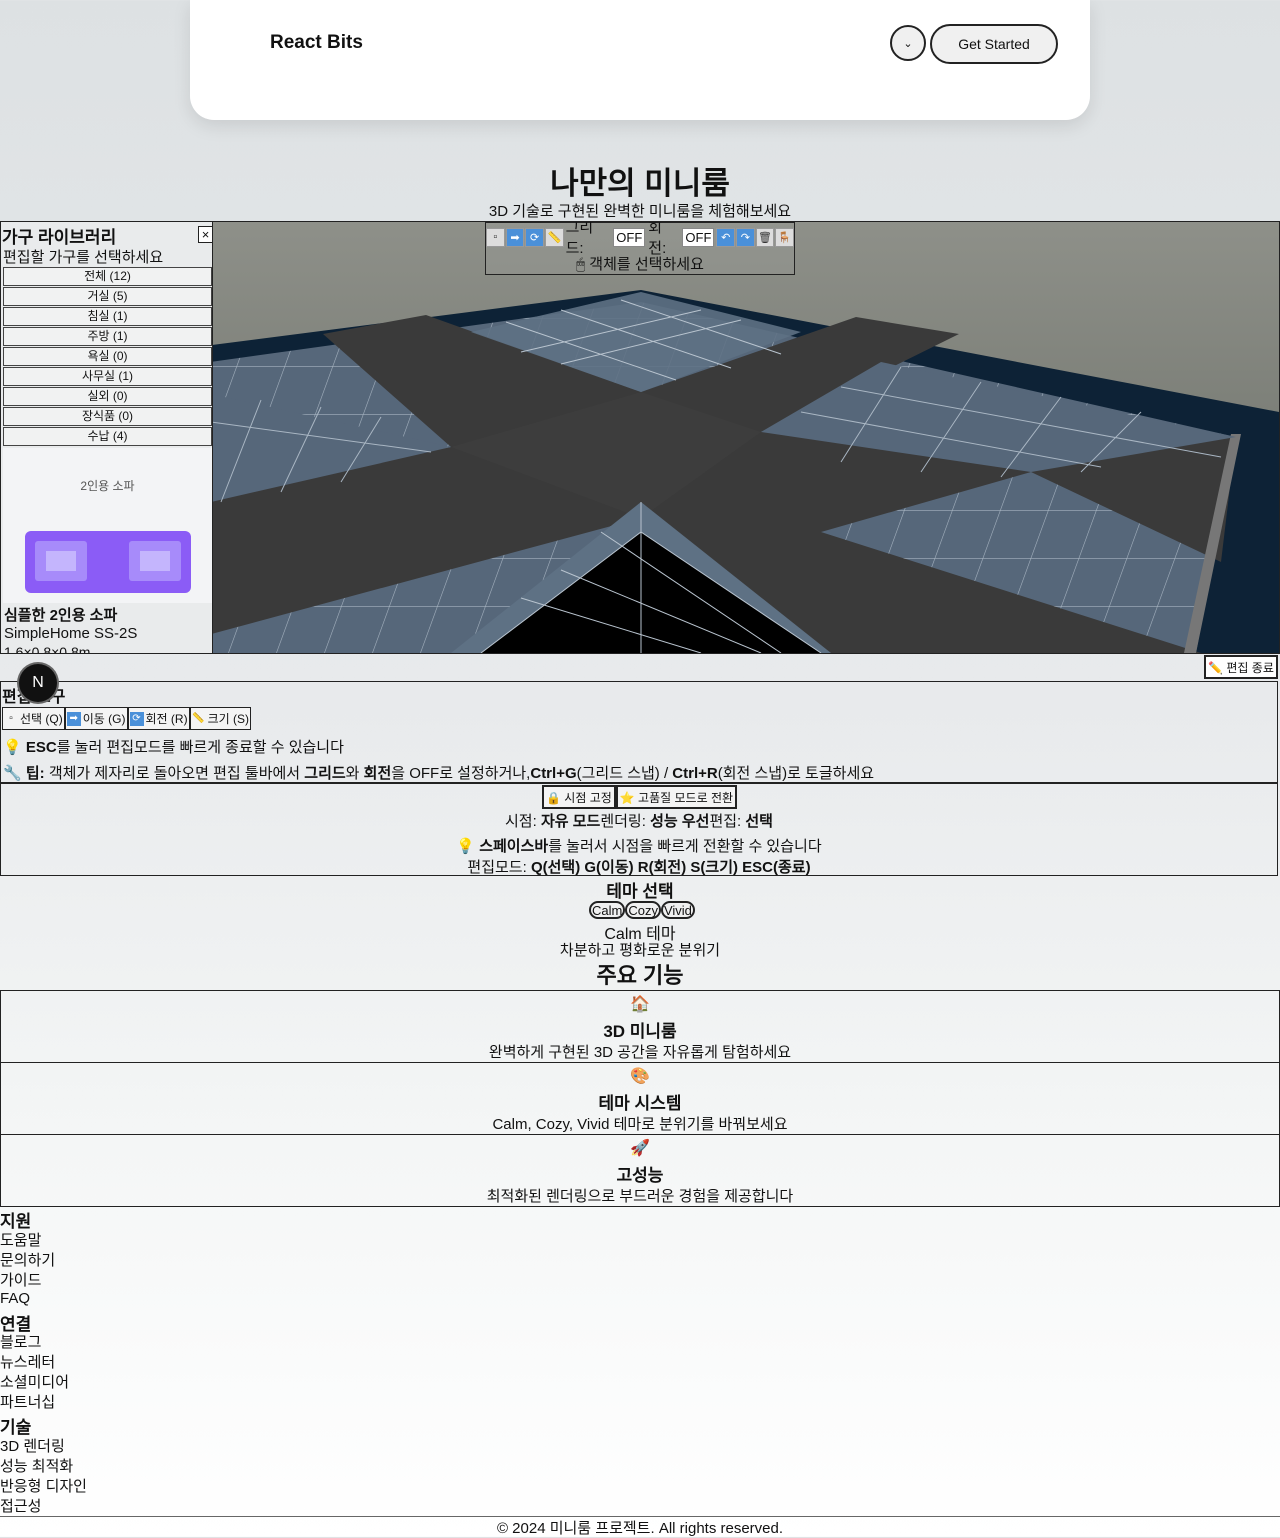 This screenshot has height=1538, width=1280. I want to click on footer-link: 소셜미디어, so click(34, 1381).